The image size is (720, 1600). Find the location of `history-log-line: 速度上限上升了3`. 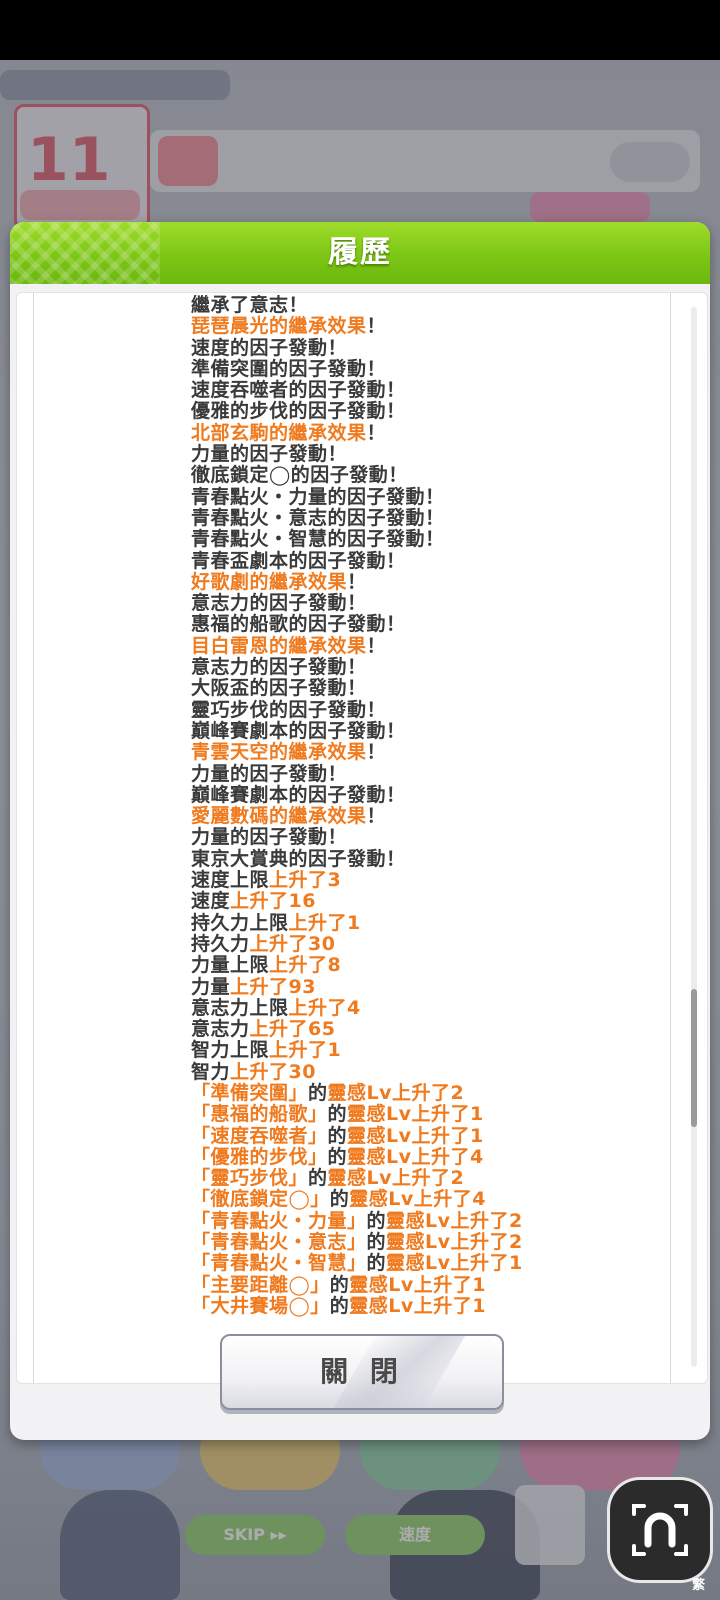

history-log-line: 速度上限上升了3 is located at coordinates (426, 880).